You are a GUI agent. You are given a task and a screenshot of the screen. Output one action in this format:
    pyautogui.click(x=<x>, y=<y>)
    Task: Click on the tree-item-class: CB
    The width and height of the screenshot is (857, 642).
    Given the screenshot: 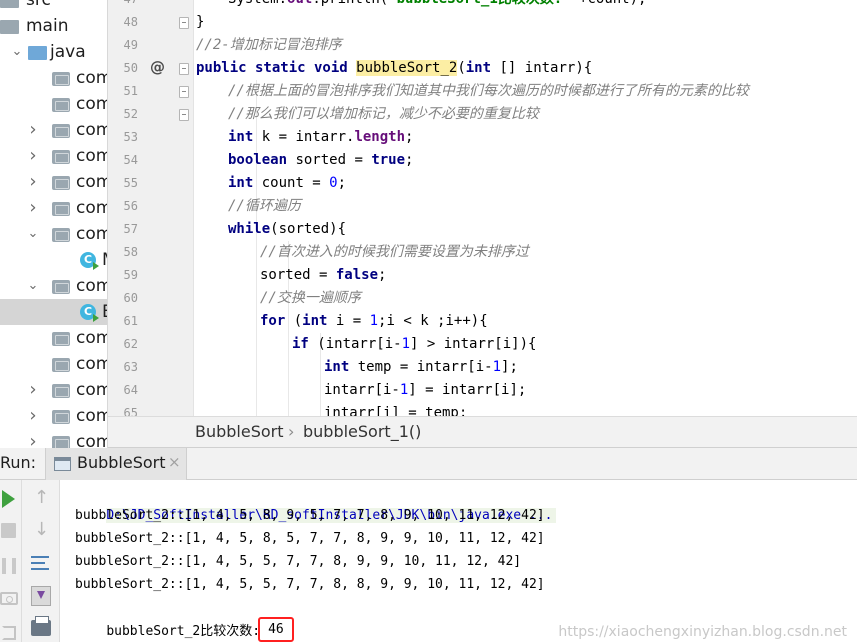 What is the action you would take?
    pyautogui.click(x=53, y=312)
    